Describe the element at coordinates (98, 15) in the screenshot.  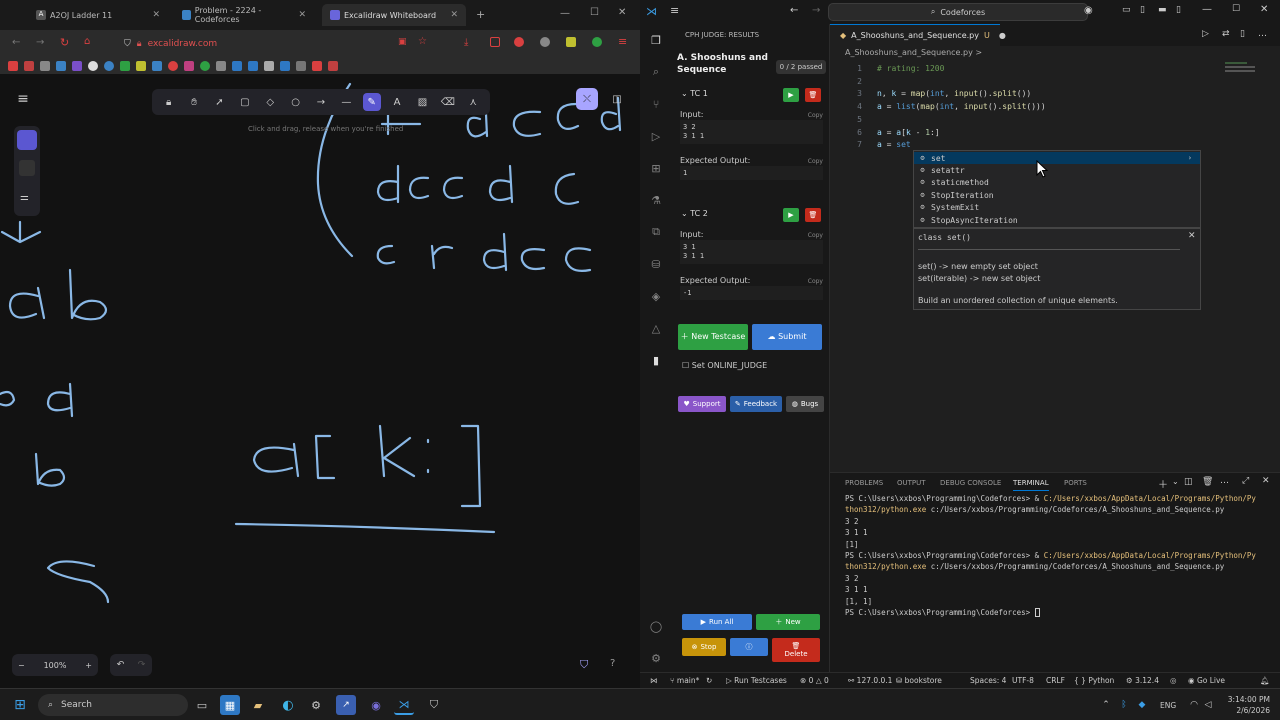
I see `browser-tab-a2oj: A A2OJ Ladder 11 ✕` at that location.